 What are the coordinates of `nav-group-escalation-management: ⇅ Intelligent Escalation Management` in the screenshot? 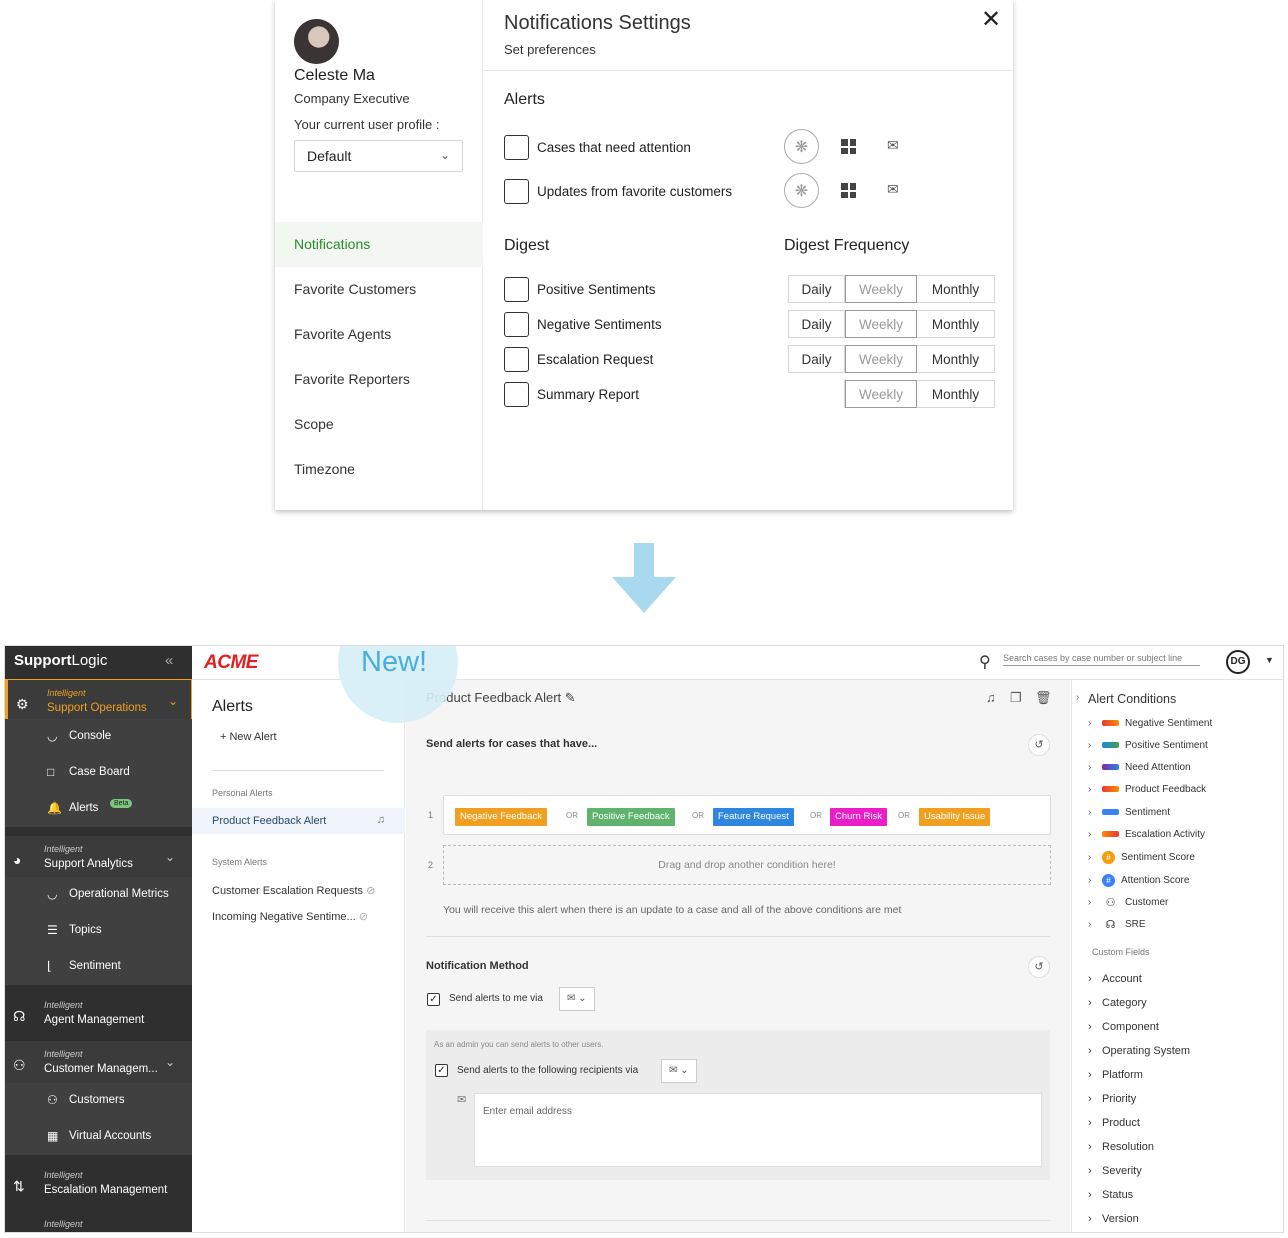 It's located at (98, 1188).